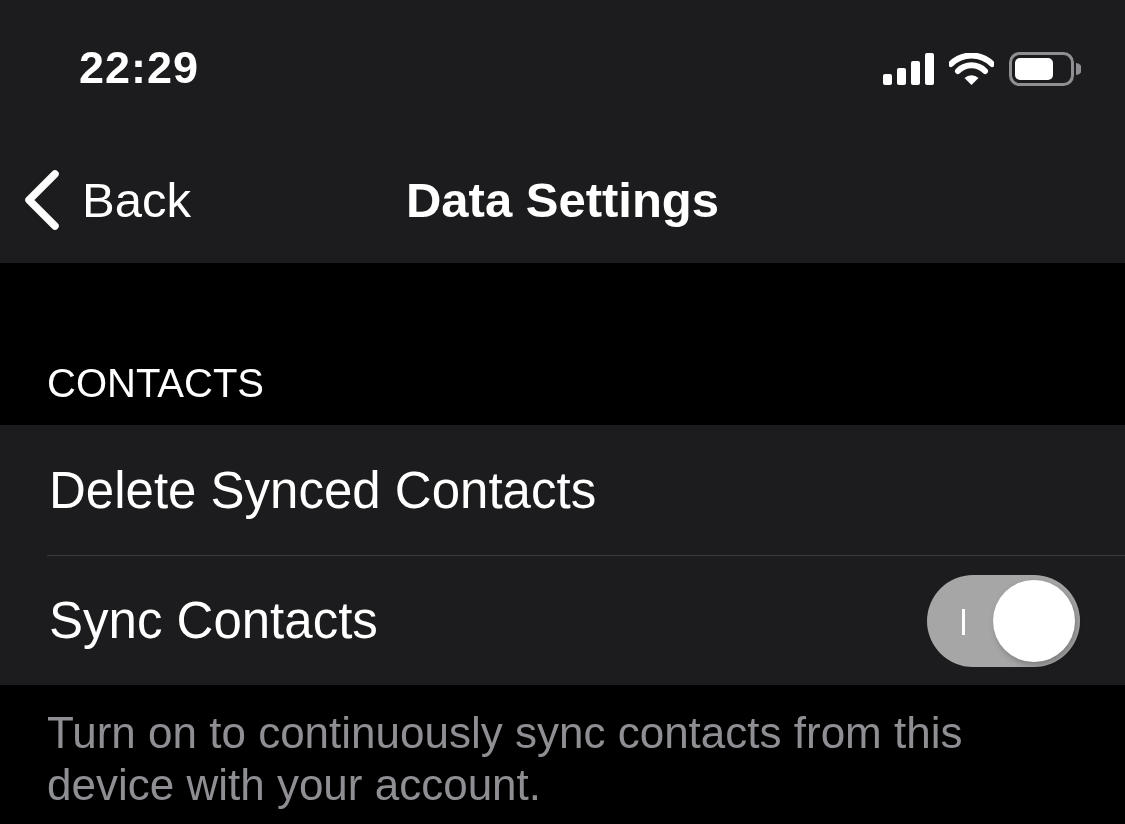 The width and height of the screenshot is (1125, 824). I want to click on status-time: 22:29, so click(139, 68).